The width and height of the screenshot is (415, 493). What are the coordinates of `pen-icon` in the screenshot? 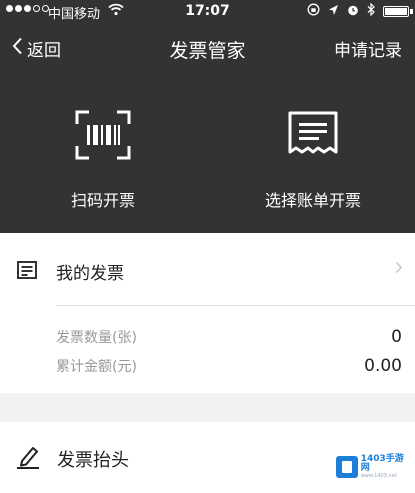 It's located at (28, 459).